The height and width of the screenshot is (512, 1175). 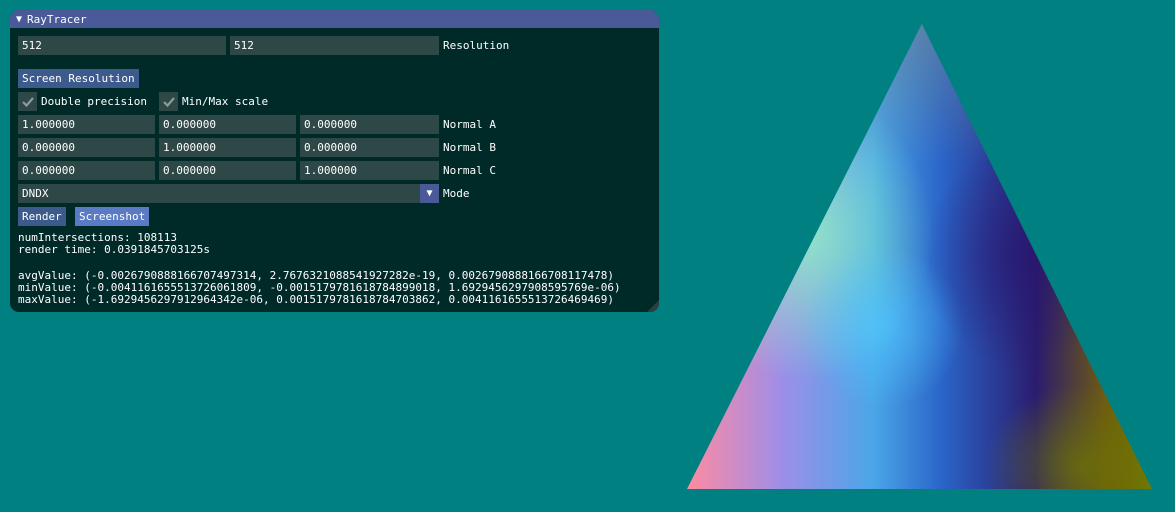 I want to click on window-title: RayTracer, so click(x=57, y=19).